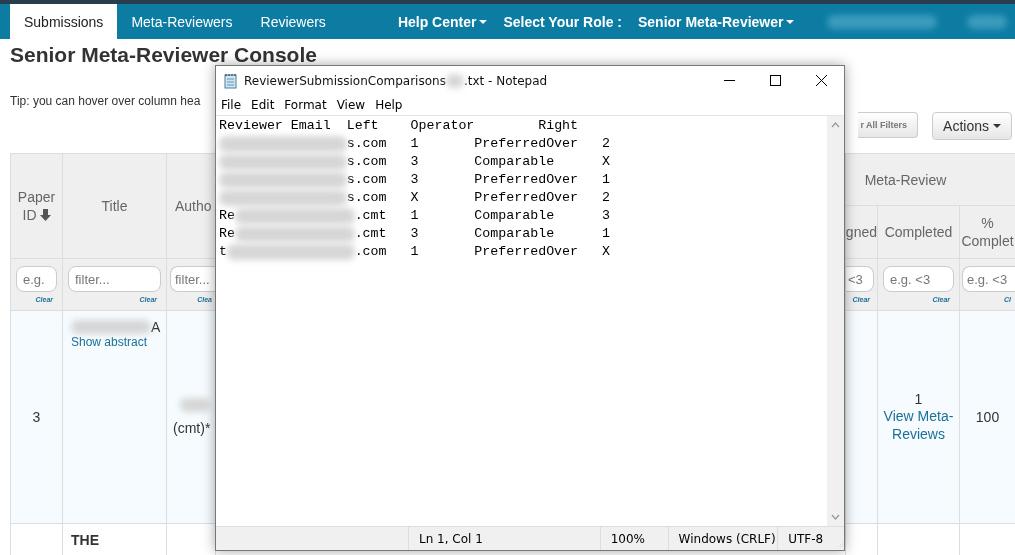 The image size is (1015, 555). I want to click on actions-button: Actions, so click(972, 126).